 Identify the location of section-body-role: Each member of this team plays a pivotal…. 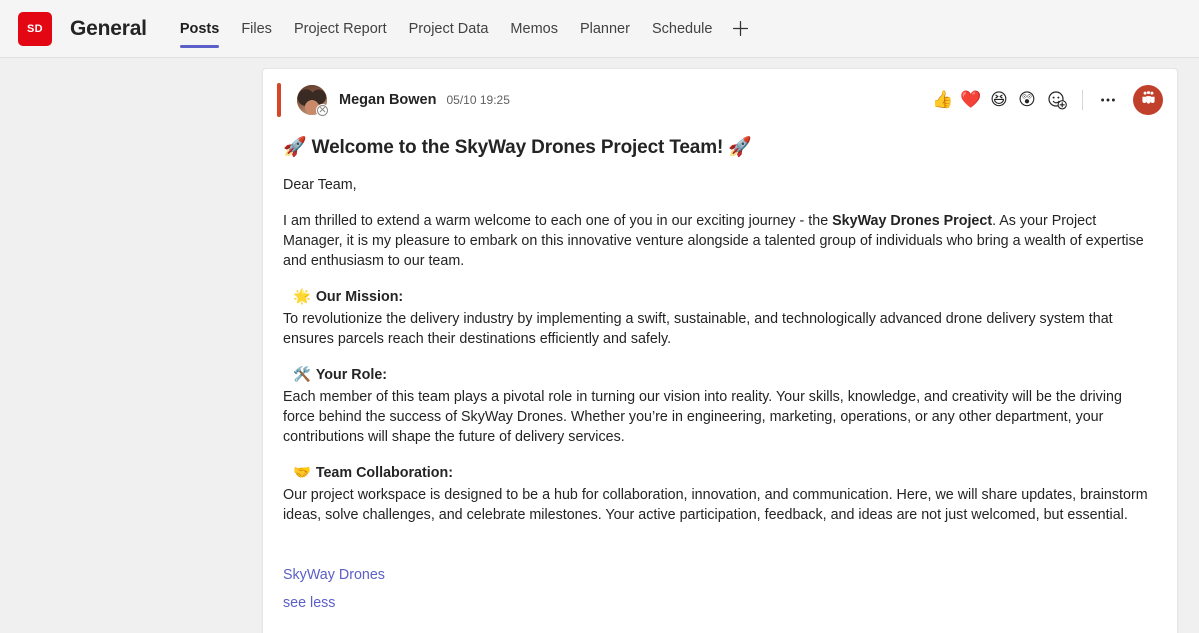
(702, 417).